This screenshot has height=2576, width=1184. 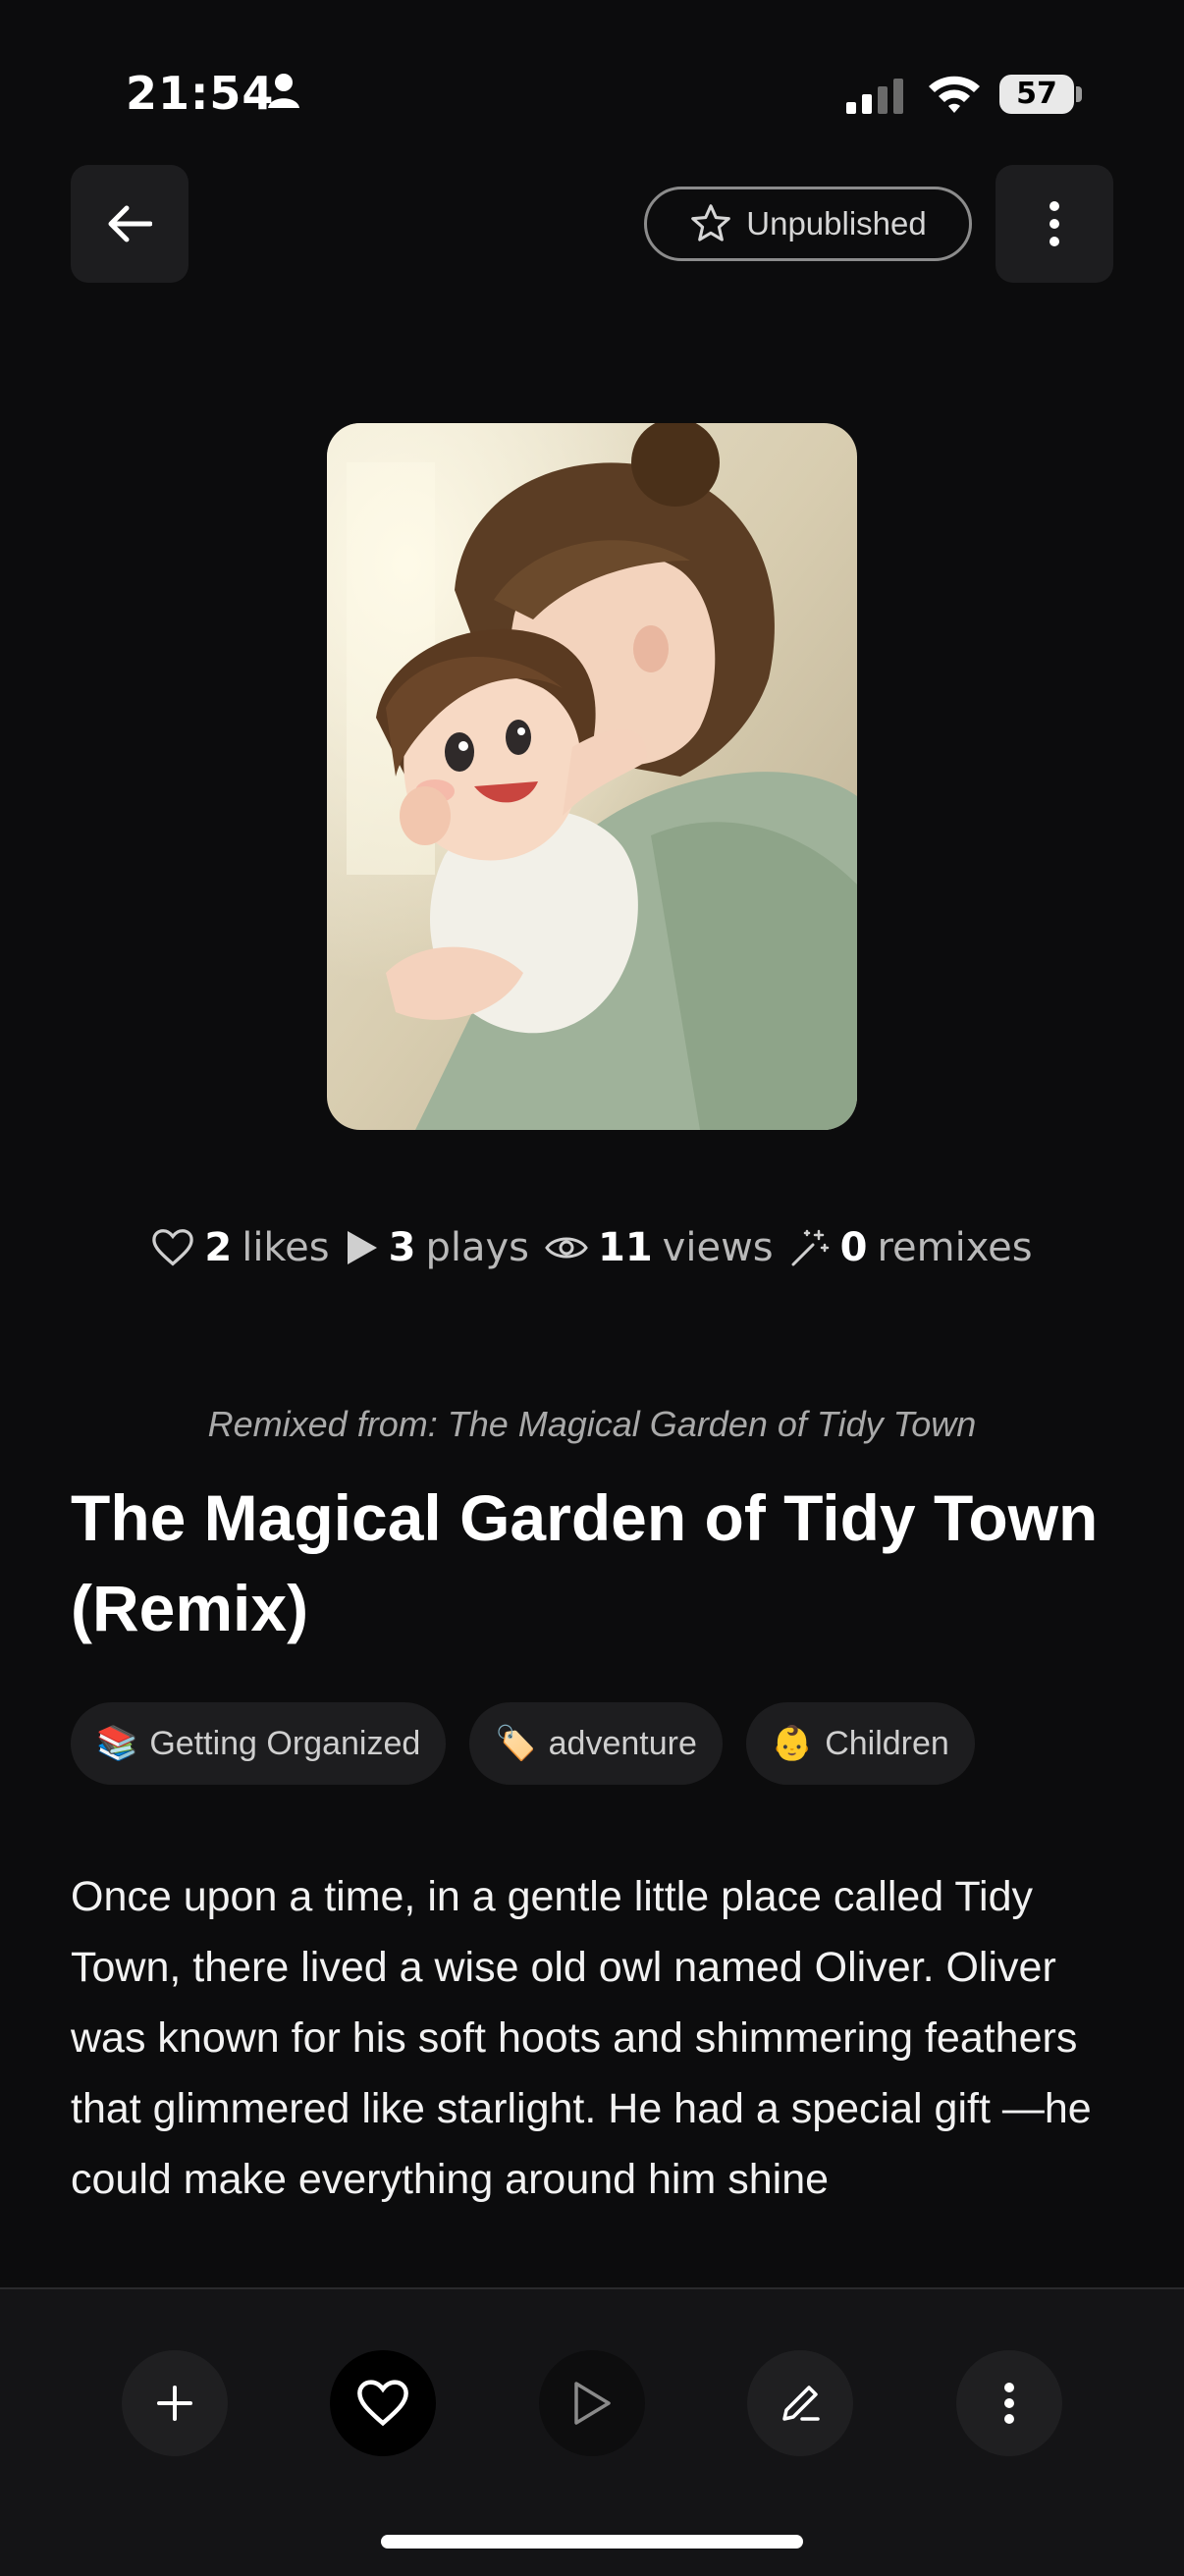 I want to click on tag-getting-organized: 📚 Getting Organized, so click(x=259, y=1743).